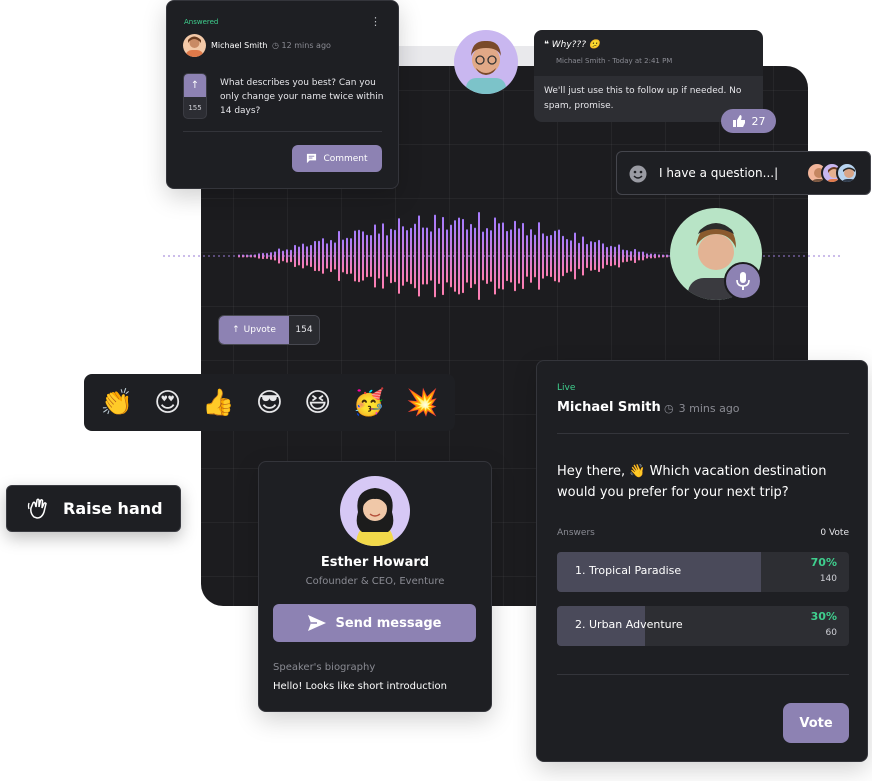 The height and width of the screenshot is (781, 872). What do you see at coordinates (275, 45) in the screenshot?
I see `clock-icon: ◷` at bounding box center [275, 45].